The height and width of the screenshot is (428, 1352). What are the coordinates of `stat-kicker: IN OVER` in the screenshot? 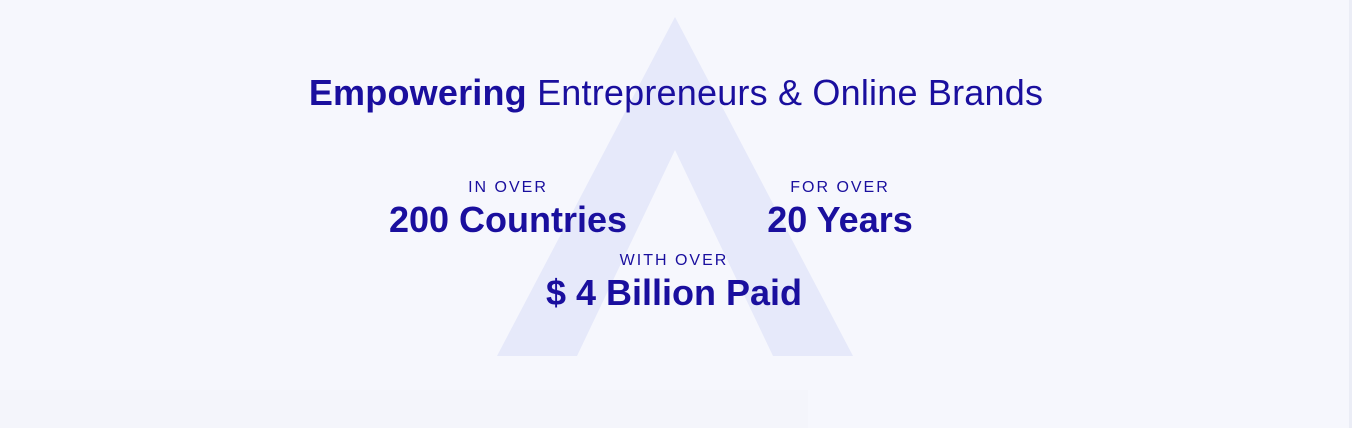 It's located at (508, 187).